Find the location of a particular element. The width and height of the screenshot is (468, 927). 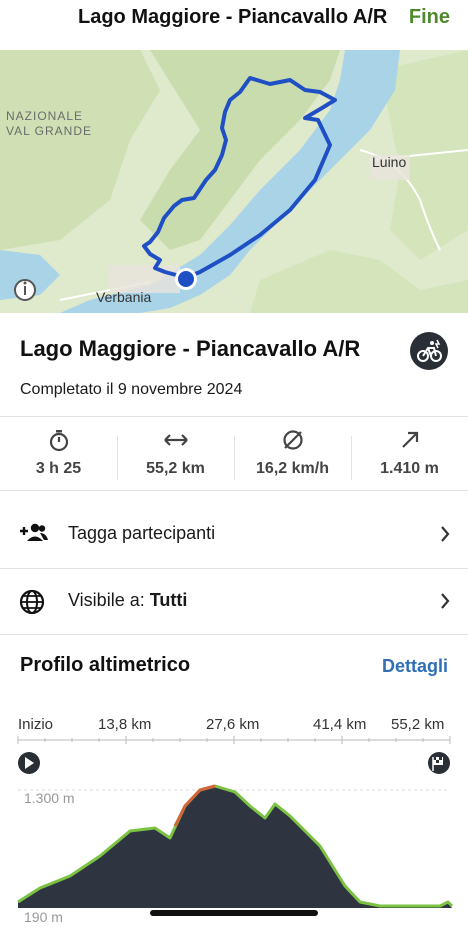

stat-value: 1.410 m is located at coordinates (409, 468).